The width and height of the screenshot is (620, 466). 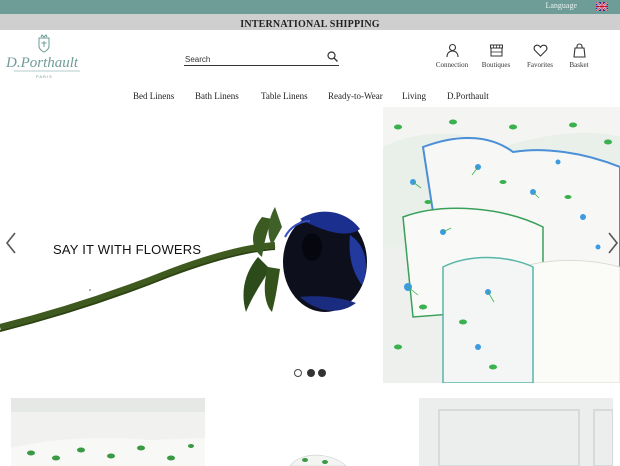 What do you see at coordinates (284, 96) in the screenshot?
I see `nav-table-linens: Table Linens` at bounding box center [284, 96].